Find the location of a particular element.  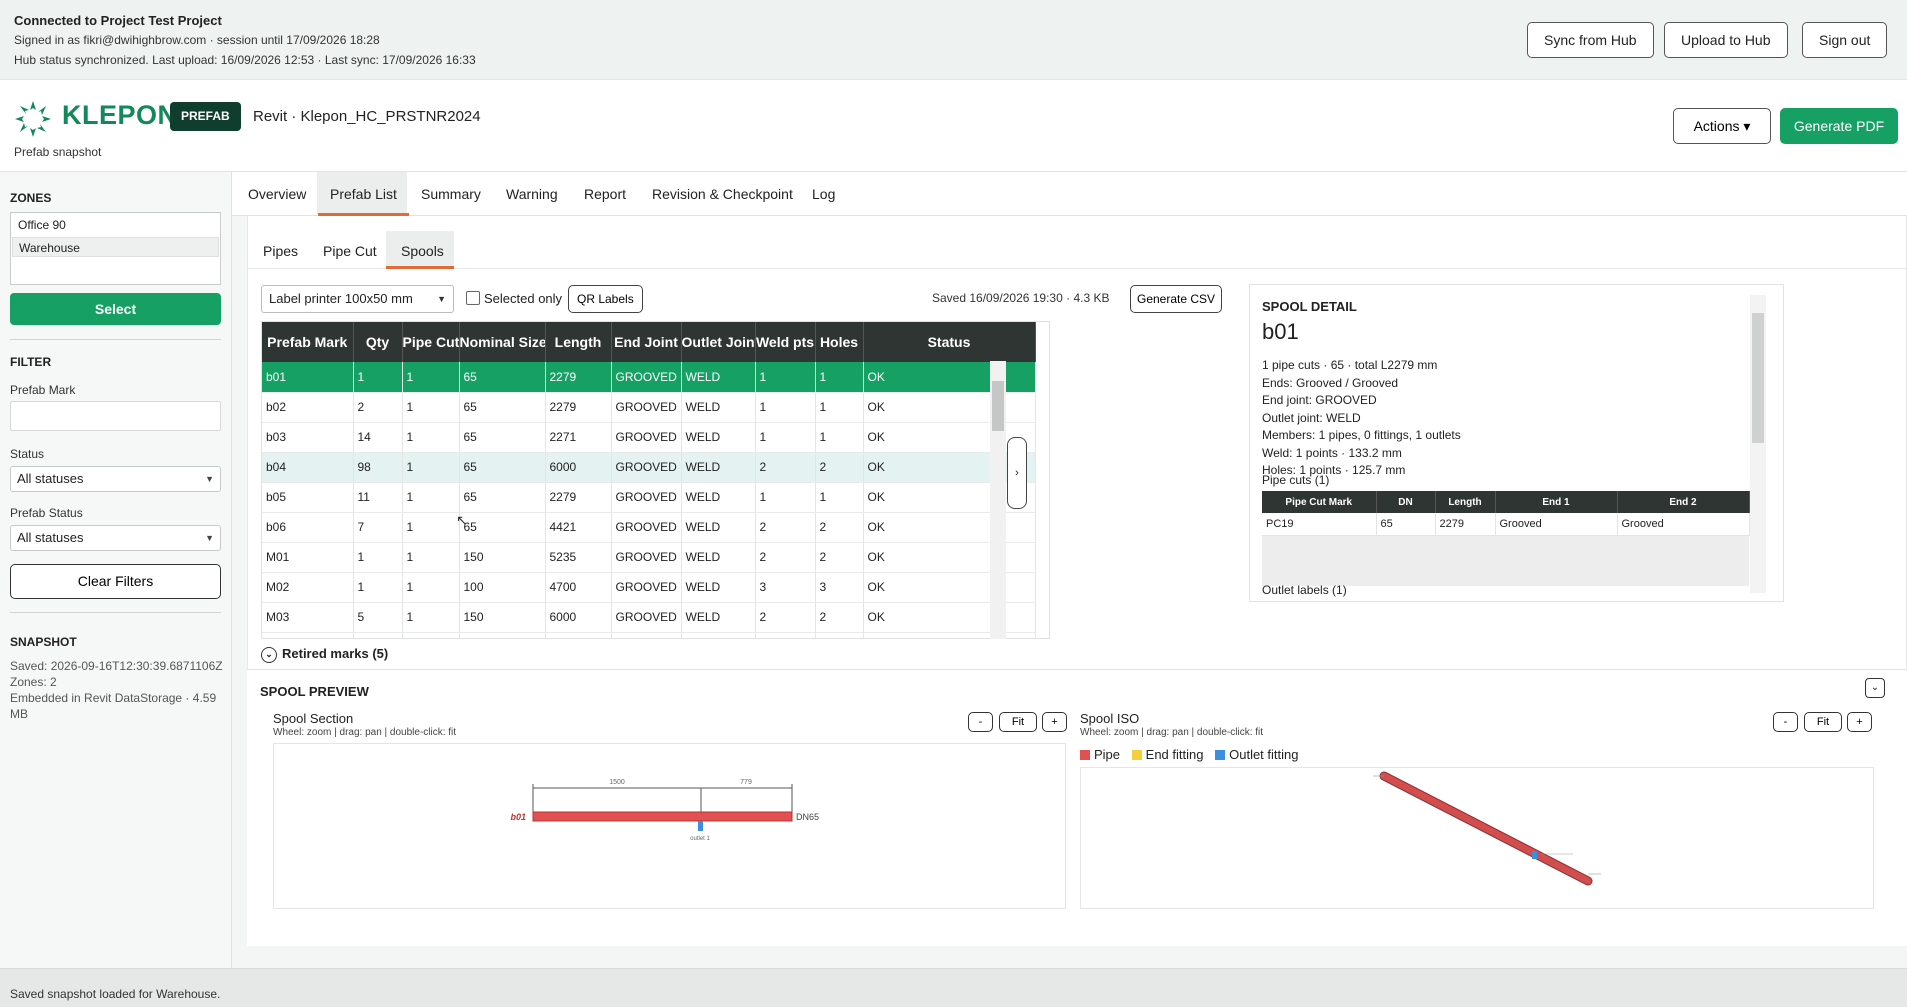

table-row: M01 1 1 150 5235 GROOVED WELD 2 2 OK is located at coordinates (649, 557).